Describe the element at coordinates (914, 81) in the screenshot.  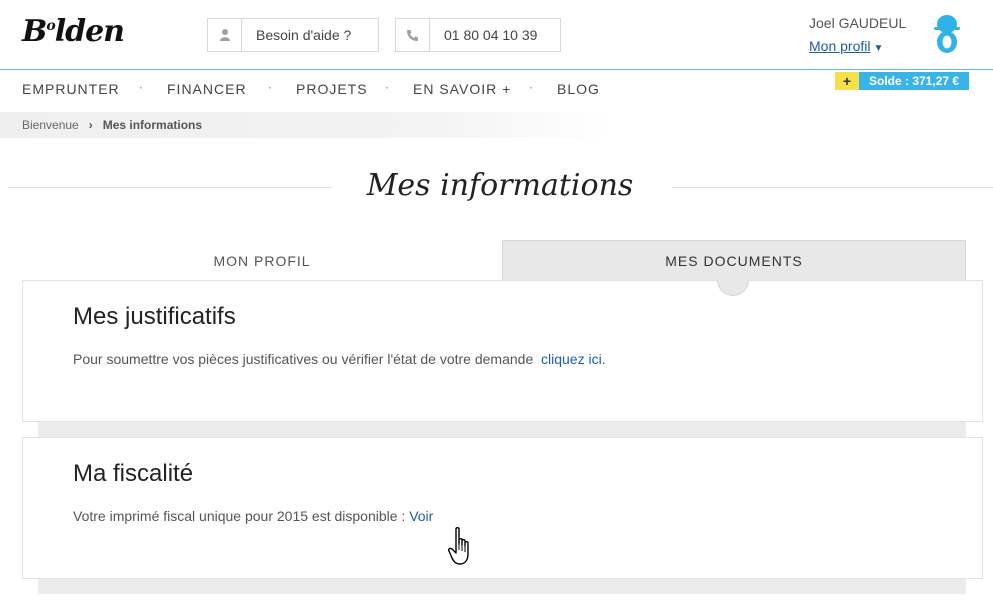
I see `balance-amount: Solde : 371,27 €` at that location.